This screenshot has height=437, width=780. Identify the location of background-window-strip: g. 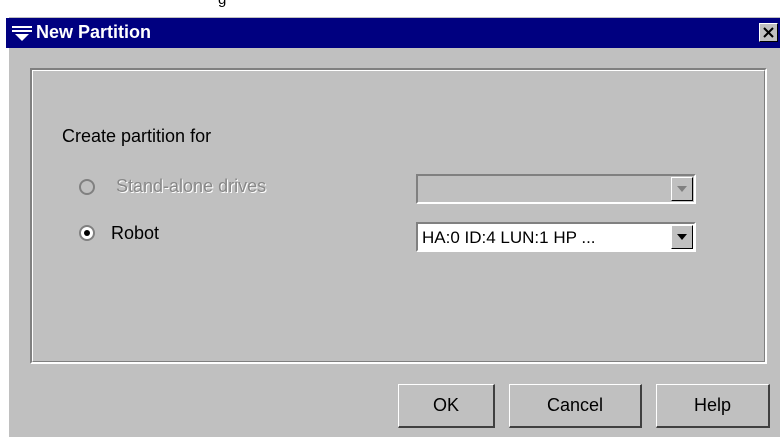
(390, 8).